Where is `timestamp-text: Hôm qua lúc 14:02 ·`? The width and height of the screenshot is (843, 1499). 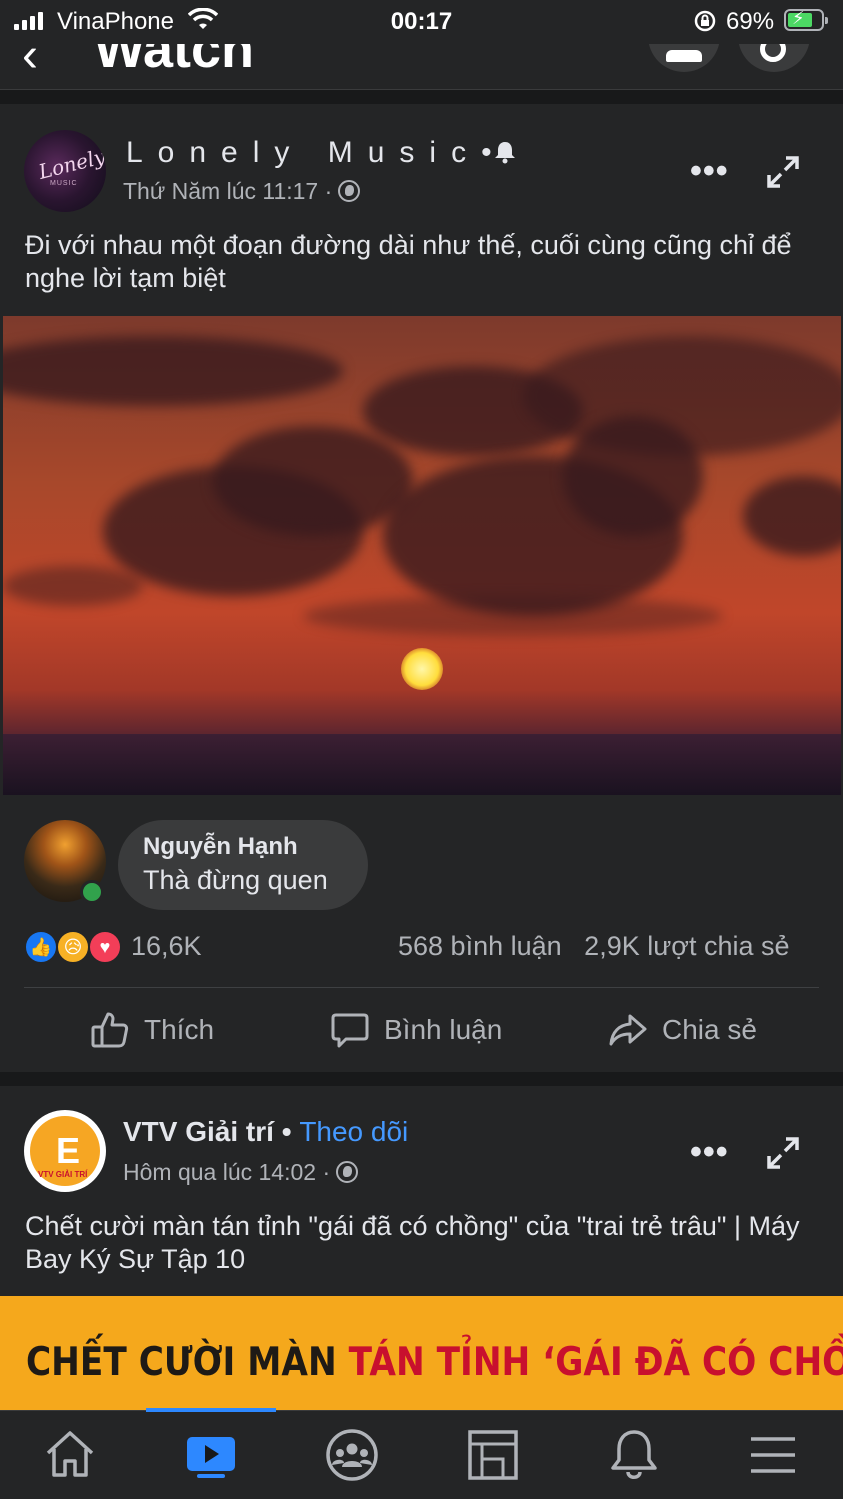 timestamp-text: Hôm qua lúc 14:02 · is located at coordinates (227, 1172).